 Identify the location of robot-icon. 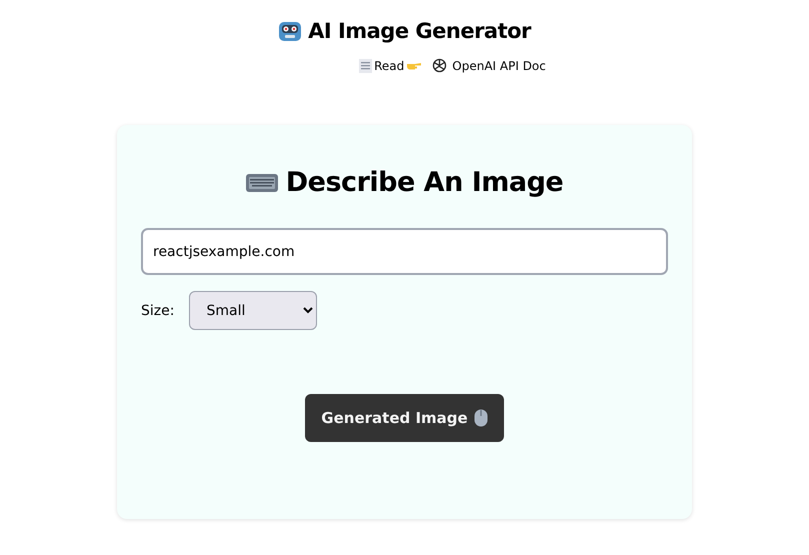
(290, 31).